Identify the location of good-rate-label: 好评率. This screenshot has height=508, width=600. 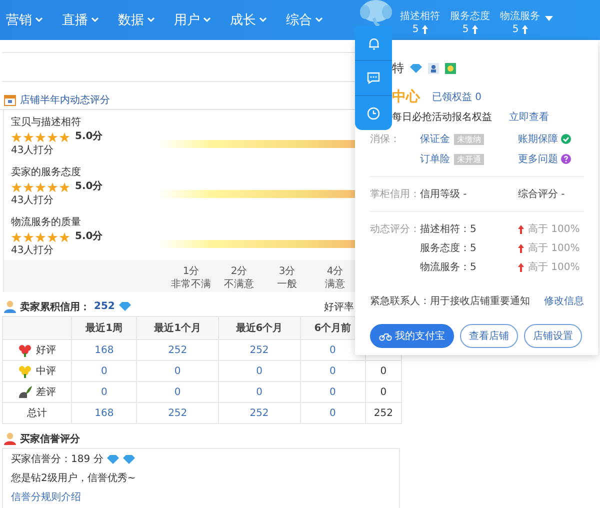
(339, 307).